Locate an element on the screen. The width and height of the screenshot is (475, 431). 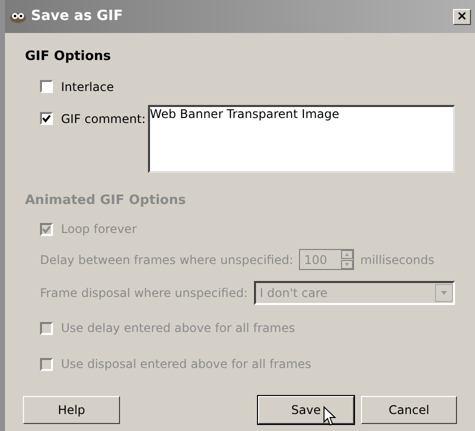
section-heading: GIF Options is located at coordinates (68, 57).